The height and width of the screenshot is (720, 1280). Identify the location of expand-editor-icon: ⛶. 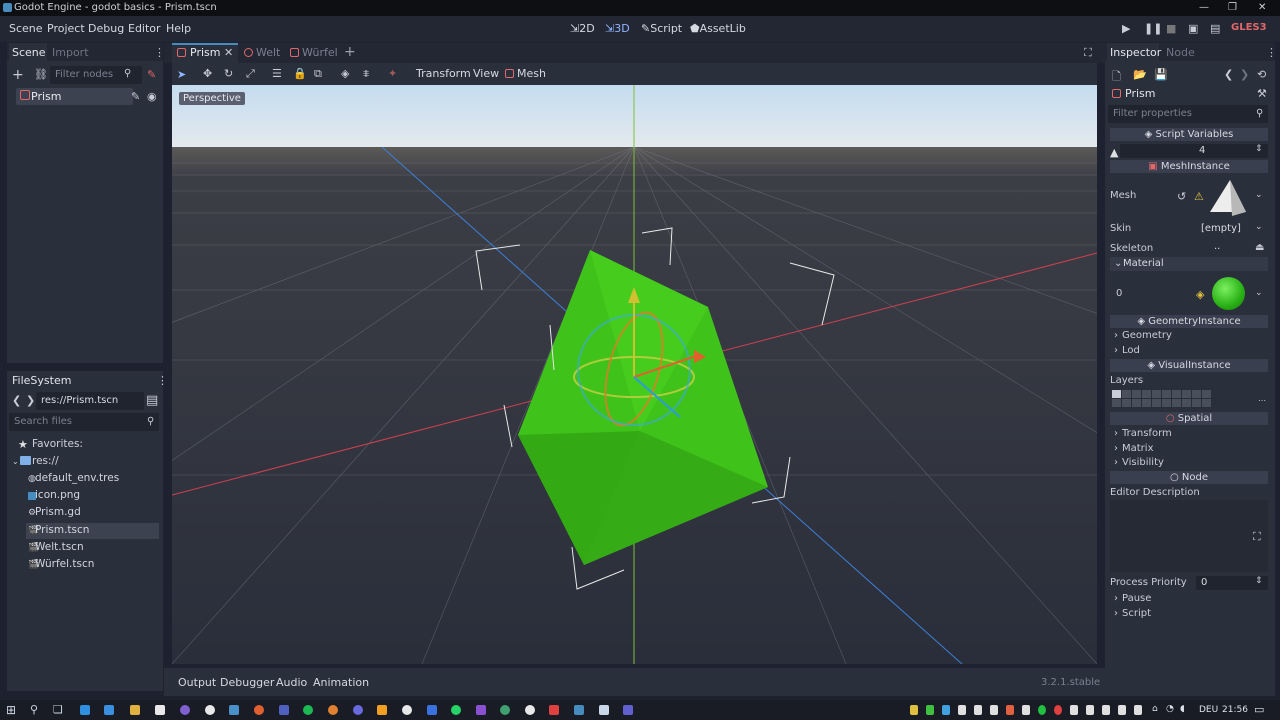
(1257, 537).